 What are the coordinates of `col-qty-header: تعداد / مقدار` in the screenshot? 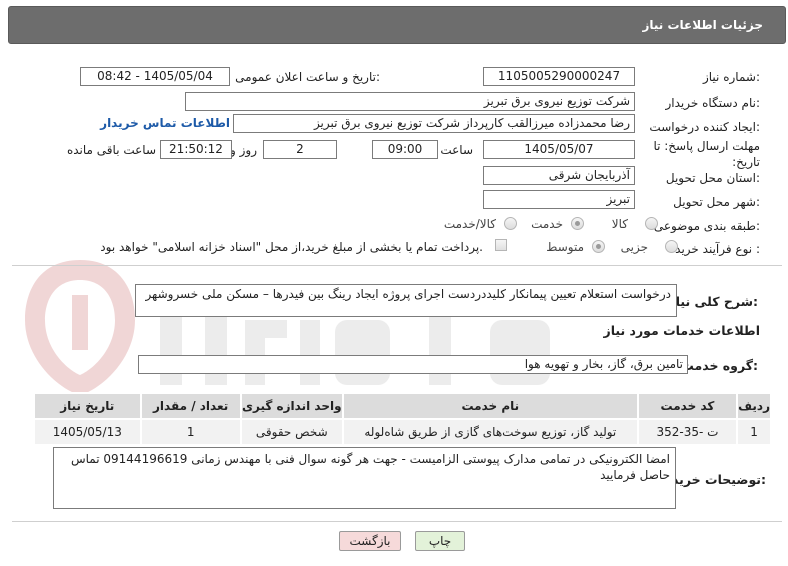 It's located at (190, 406).